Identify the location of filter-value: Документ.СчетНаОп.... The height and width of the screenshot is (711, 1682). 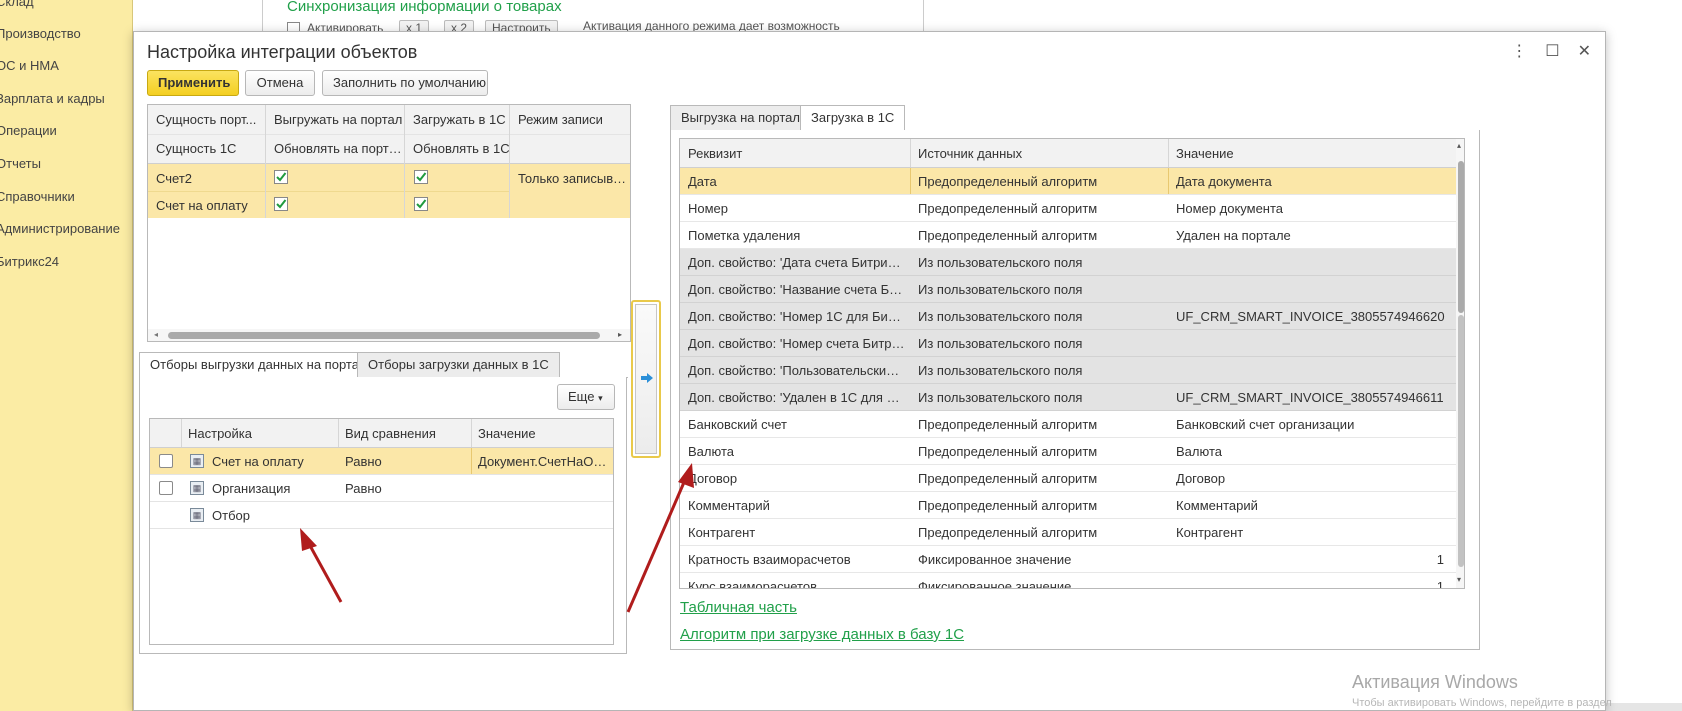
(544, 461).